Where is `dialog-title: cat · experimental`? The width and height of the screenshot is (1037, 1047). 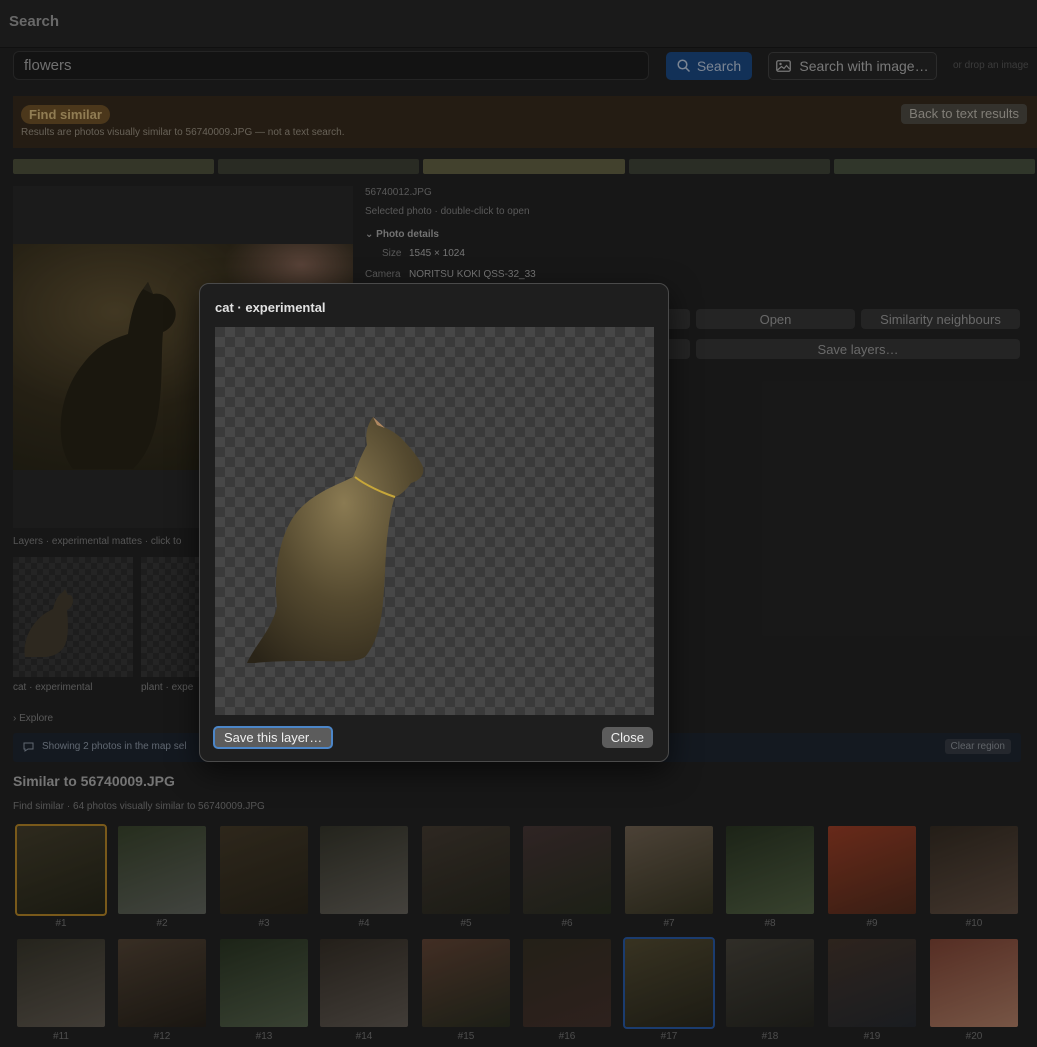 dialog-title: cat · experimental is located at coordinates (270, 307).